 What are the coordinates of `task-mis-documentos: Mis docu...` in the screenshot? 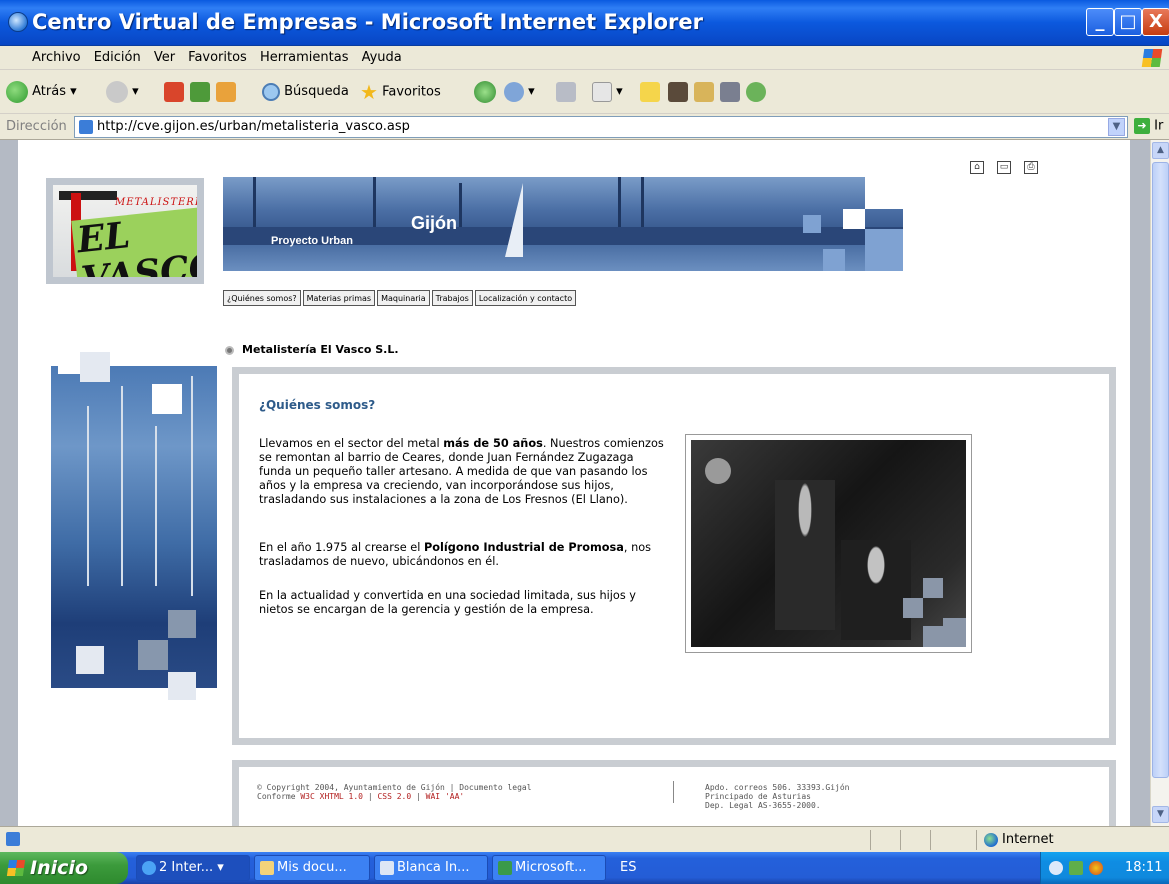 It's located at (312, 868).